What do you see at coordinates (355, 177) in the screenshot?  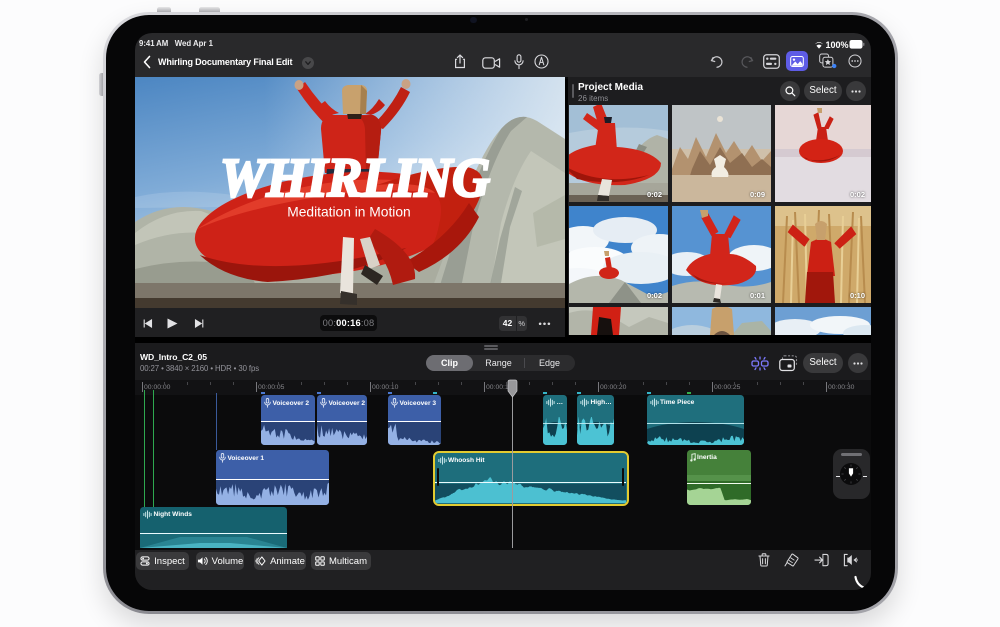 I see `svg-text: WHIRLING` at bounding box center [355, 177].